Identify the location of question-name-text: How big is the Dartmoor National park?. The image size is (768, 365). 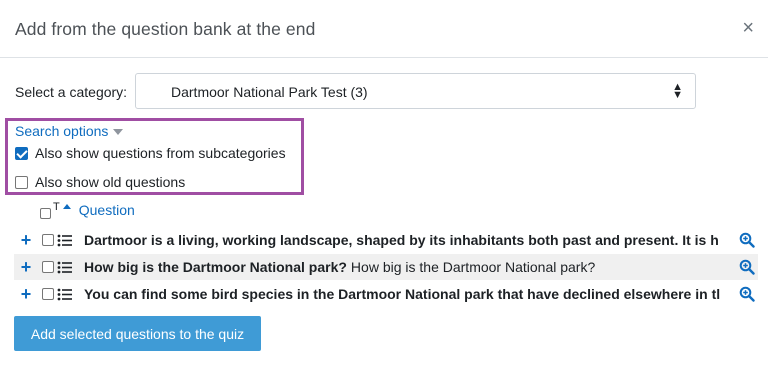
(215, 267).